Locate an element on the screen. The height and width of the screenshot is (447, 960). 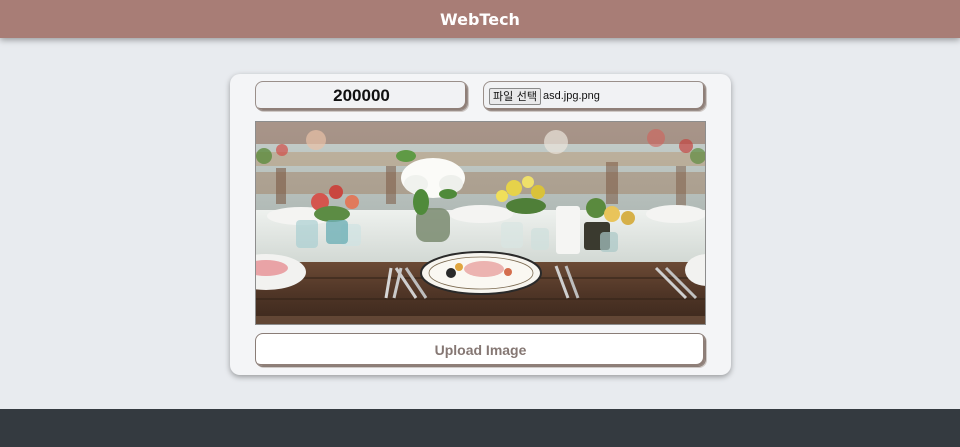
file-picker: 파일 선택 asd.jpg.png is located at coordinates (594, 96).